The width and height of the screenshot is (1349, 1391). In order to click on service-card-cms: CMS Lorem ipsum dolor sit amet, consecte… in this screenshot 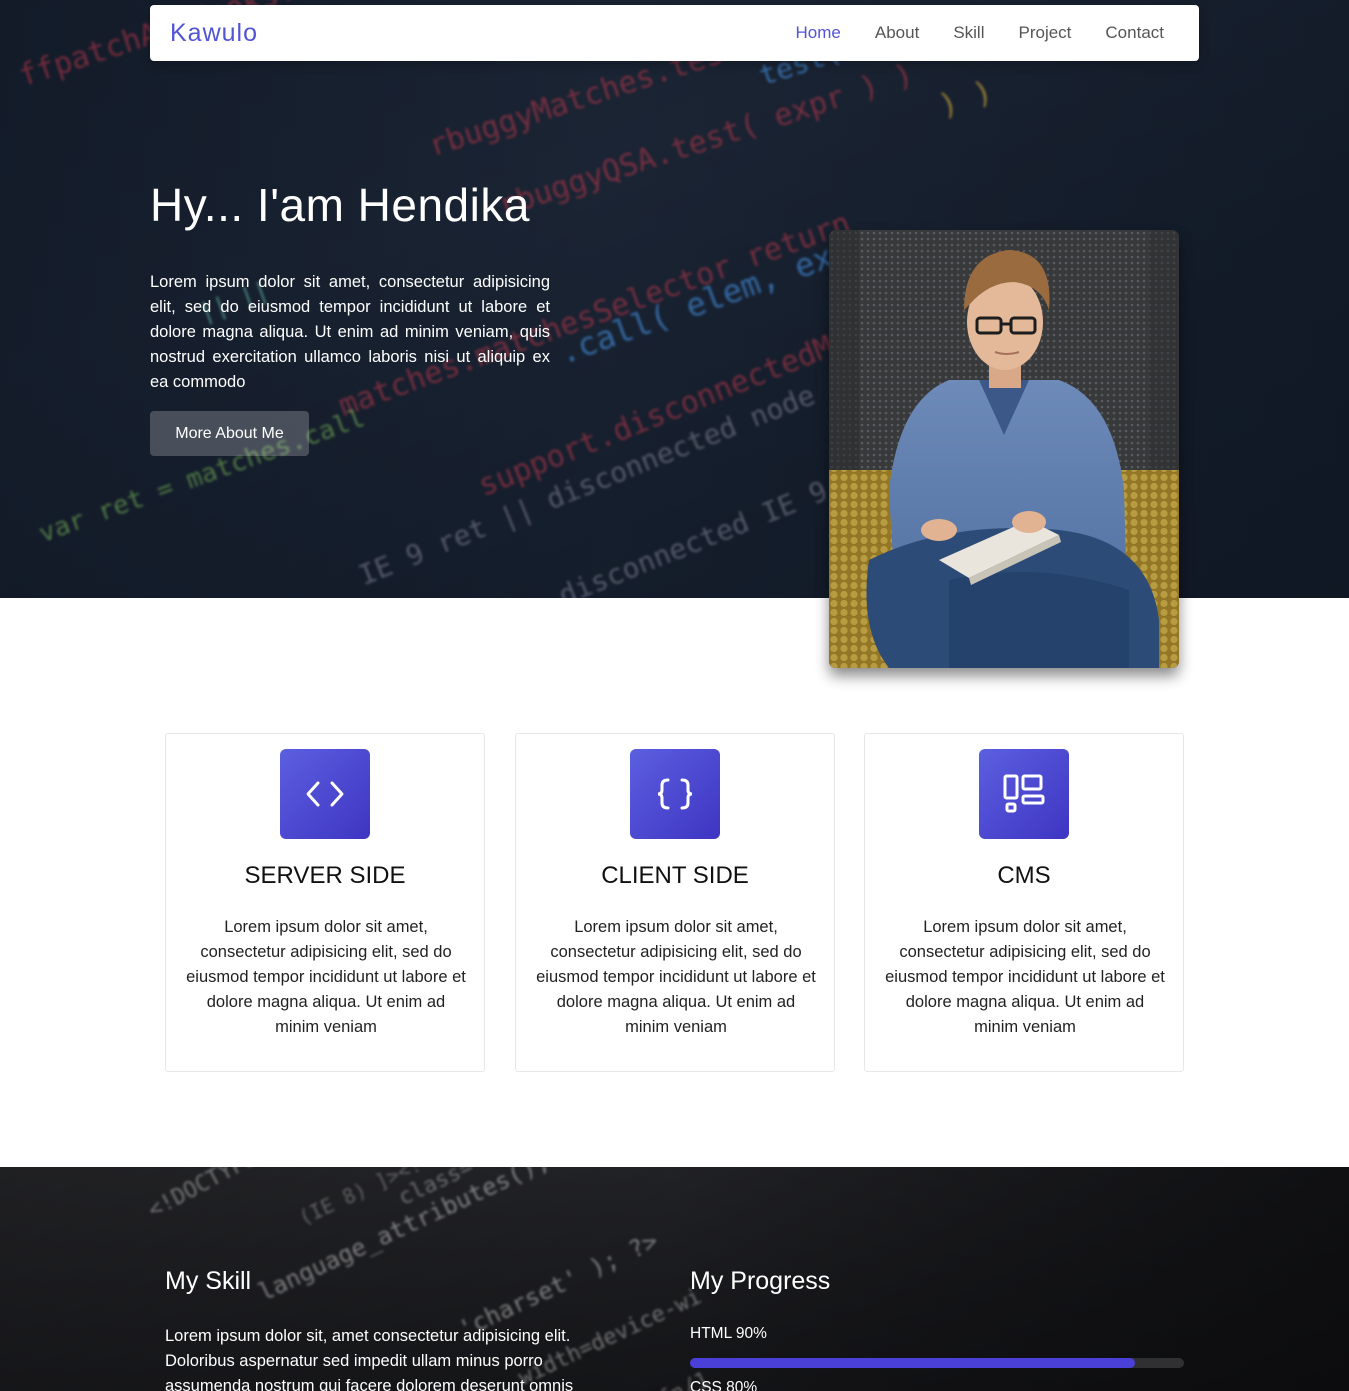, I will do `click(1024, 902)`.